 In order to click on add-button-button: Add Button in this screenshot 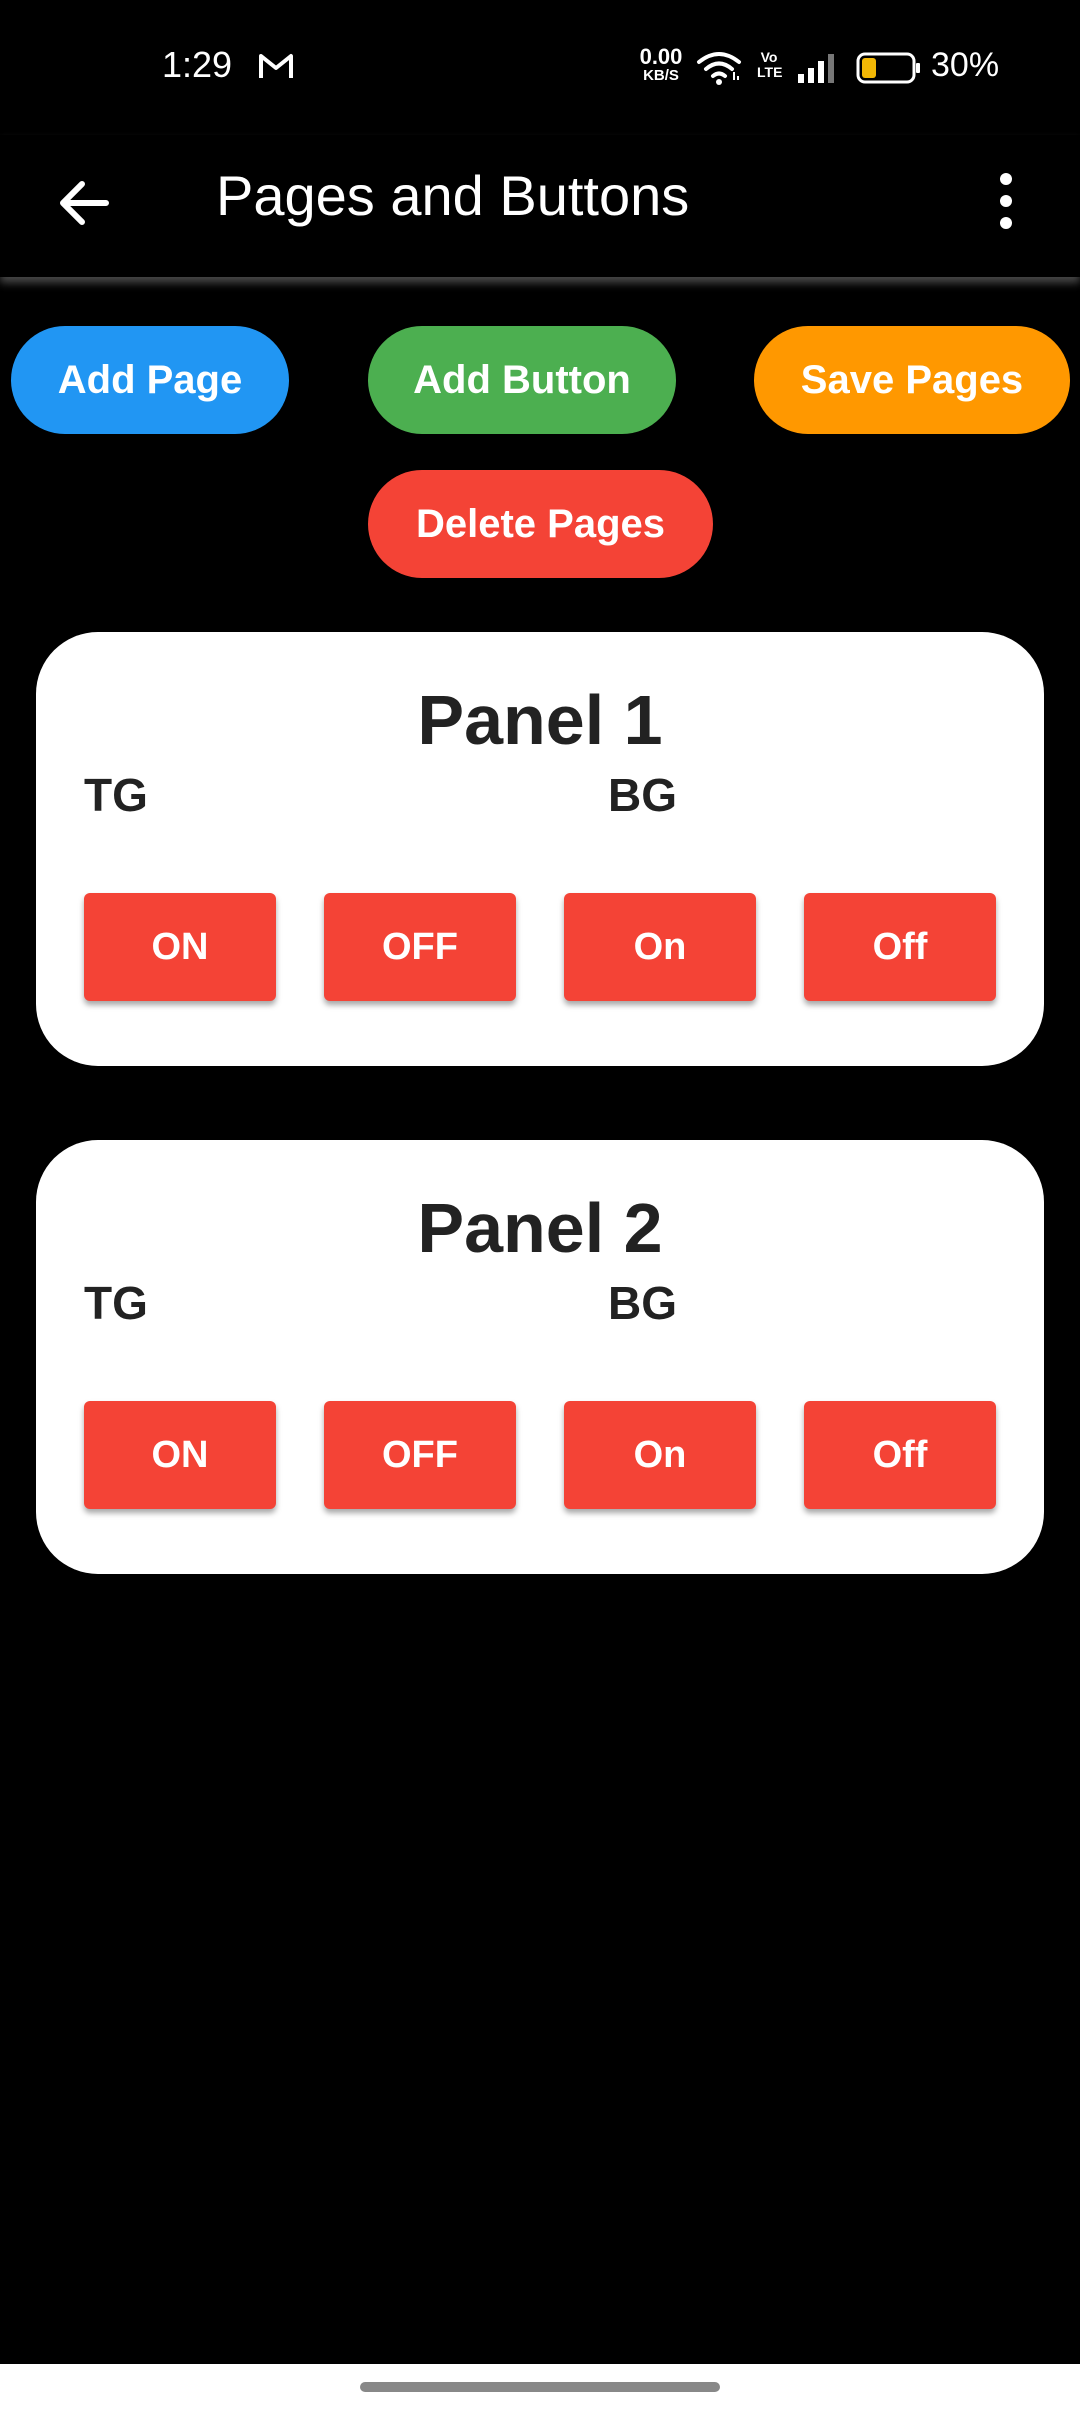, I will do `click(522, 380)`.